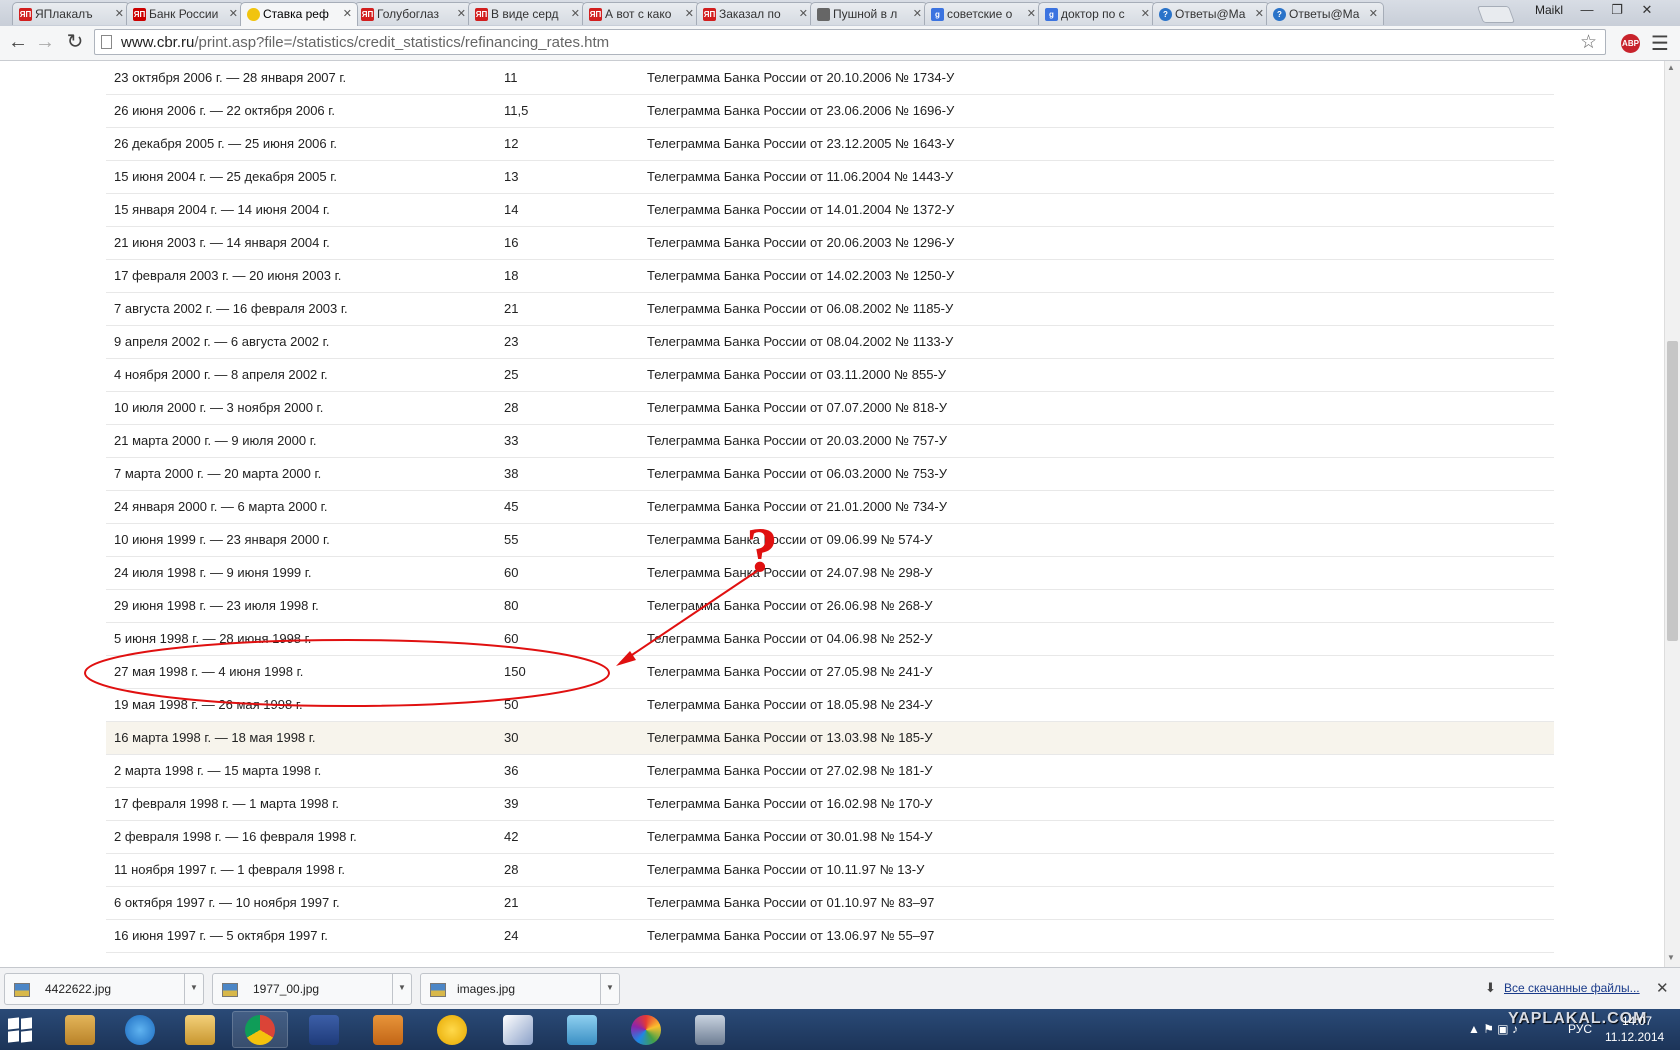 The height and width of the screenshot is (1050, 1680). Describe the element at coordinates (230, 990) in the screenshot. I see `image-file-icon` at that location.